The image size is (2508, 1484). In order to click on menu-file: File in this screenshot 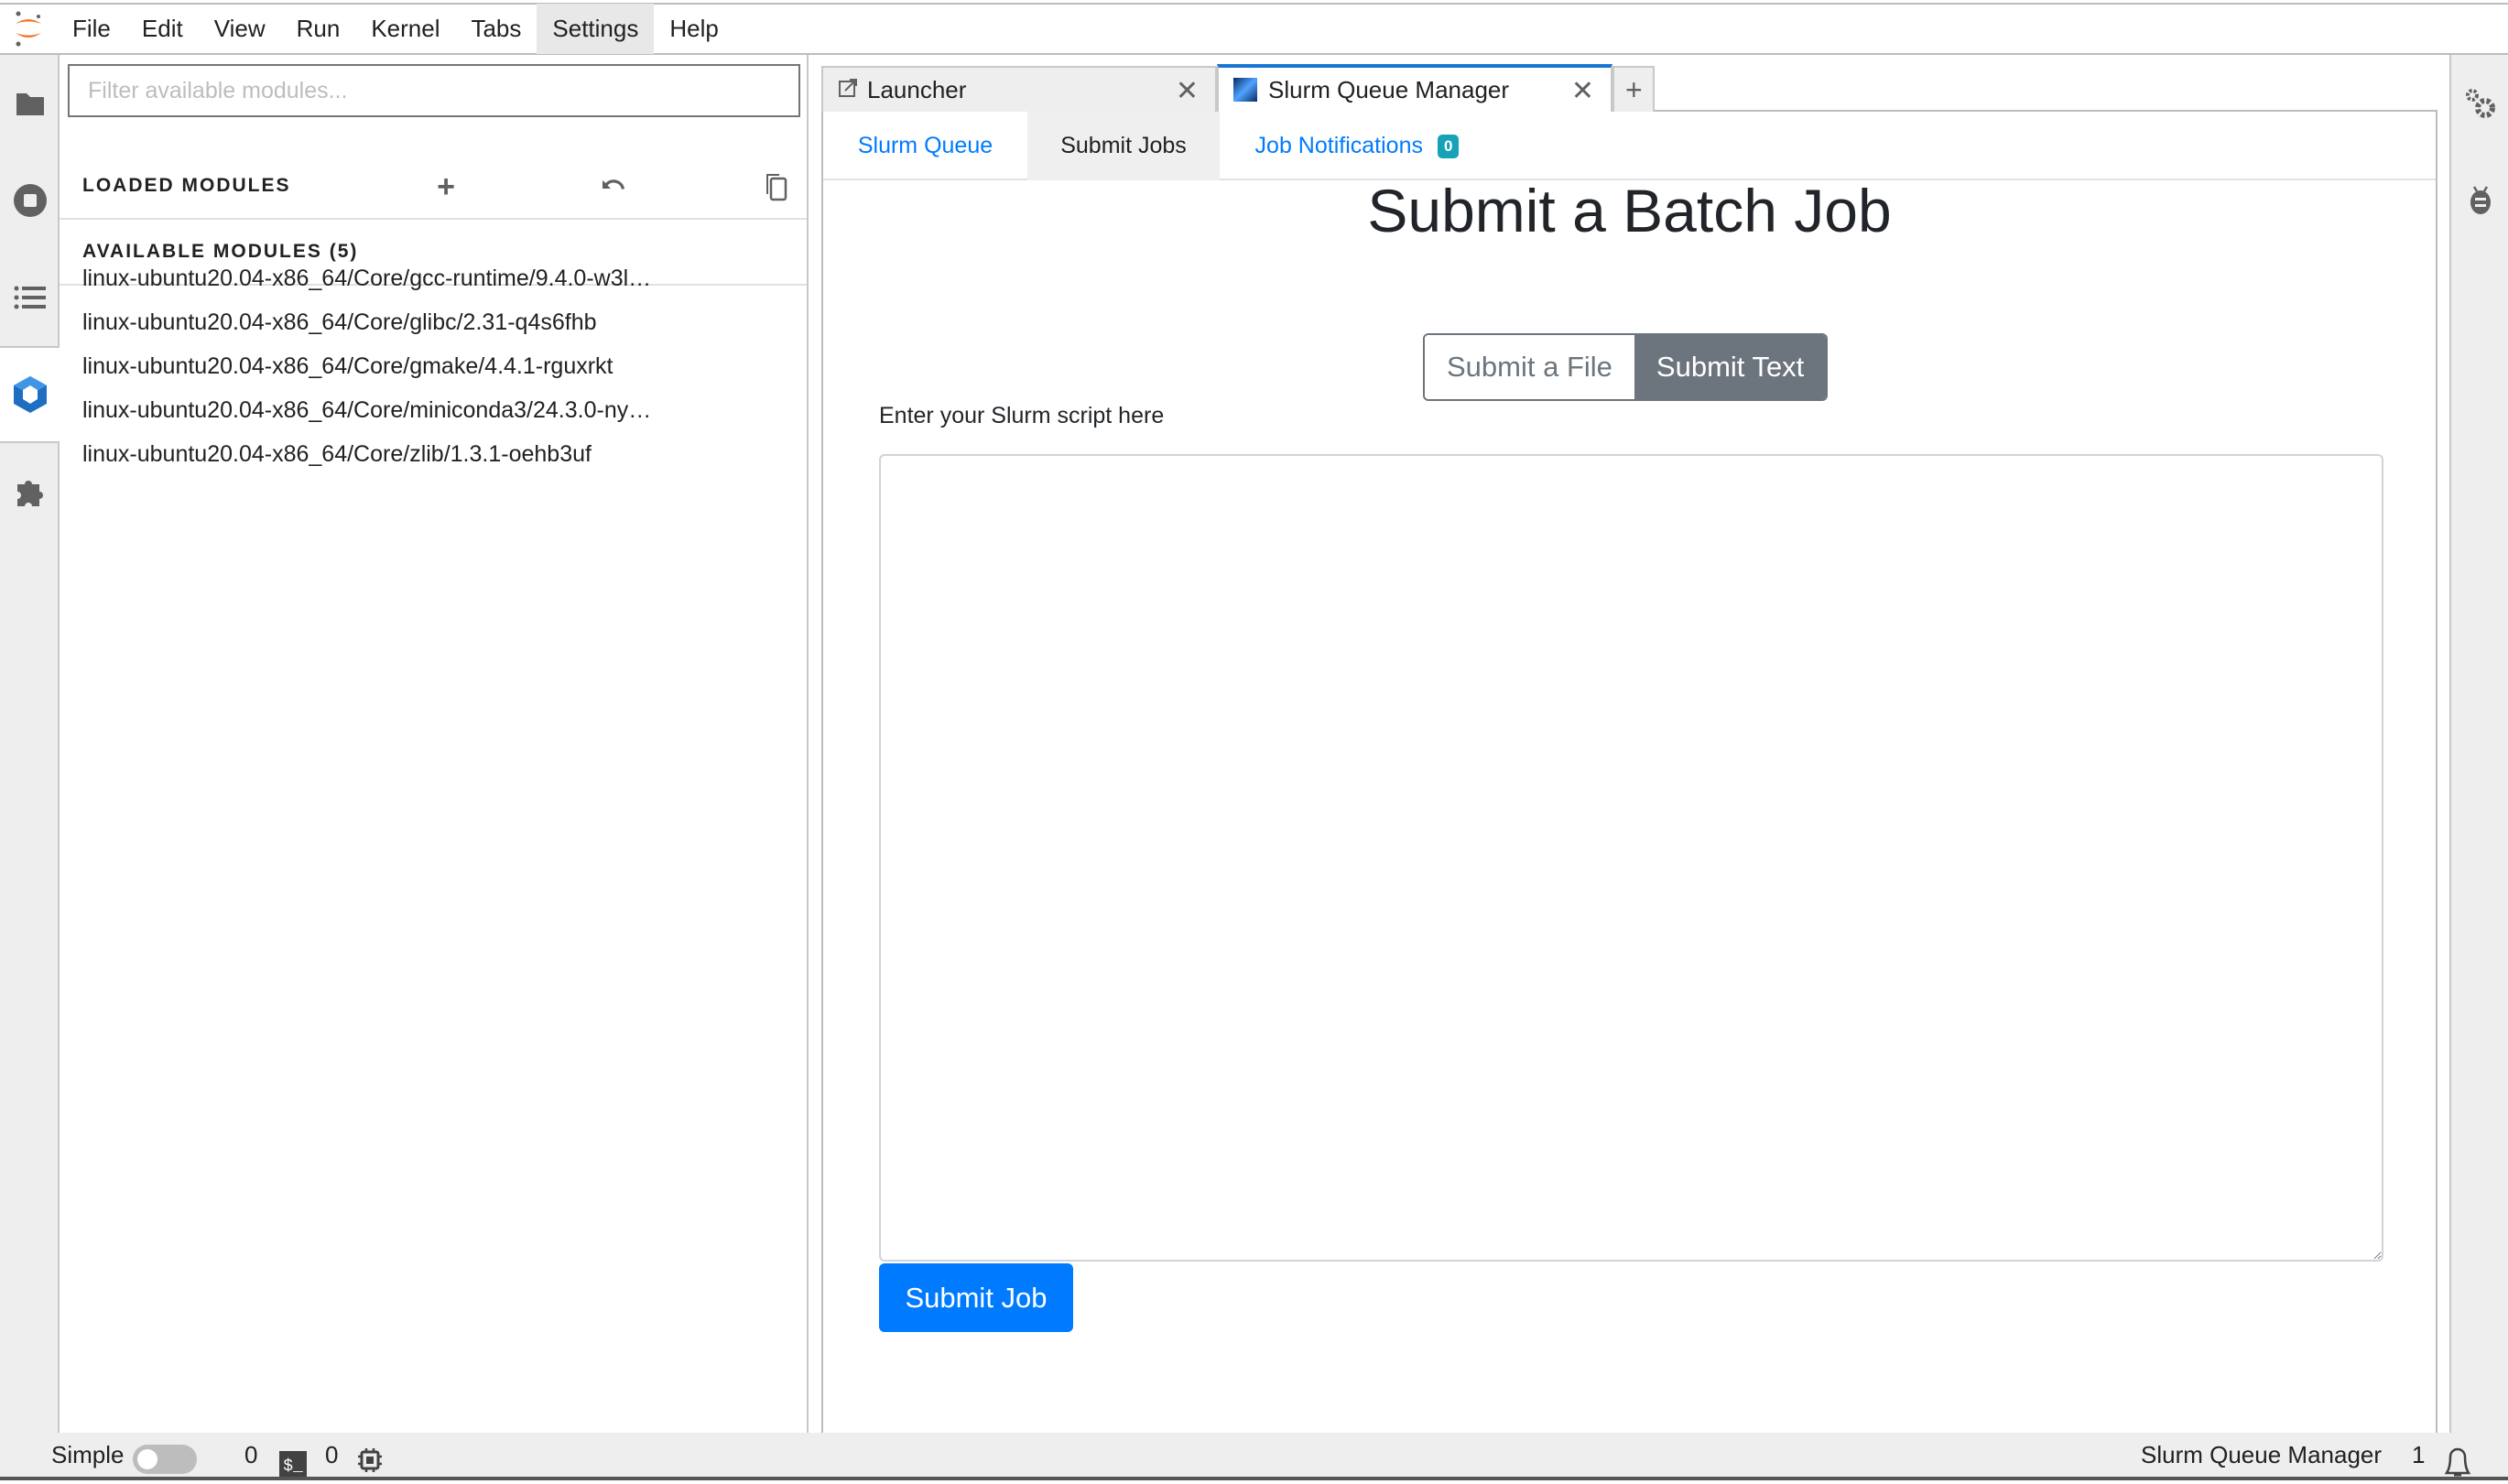, I will do `click(91, 29)`.